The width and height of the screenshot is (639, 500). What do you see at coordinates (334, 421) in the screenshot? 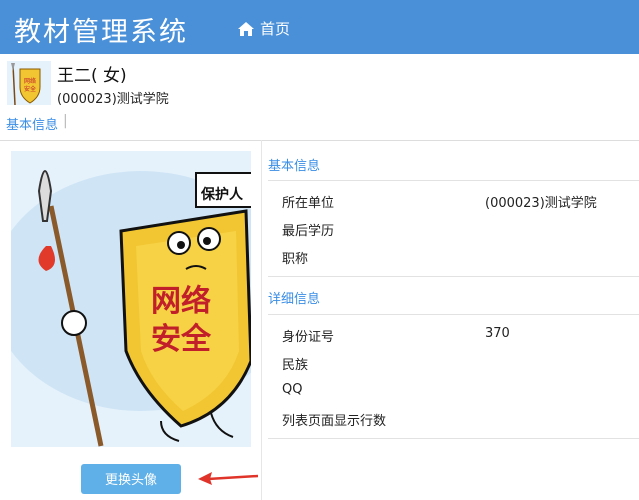
I see `field-label-rows-per-page: 列表页面显示行数` at bounding box center [334, 421].